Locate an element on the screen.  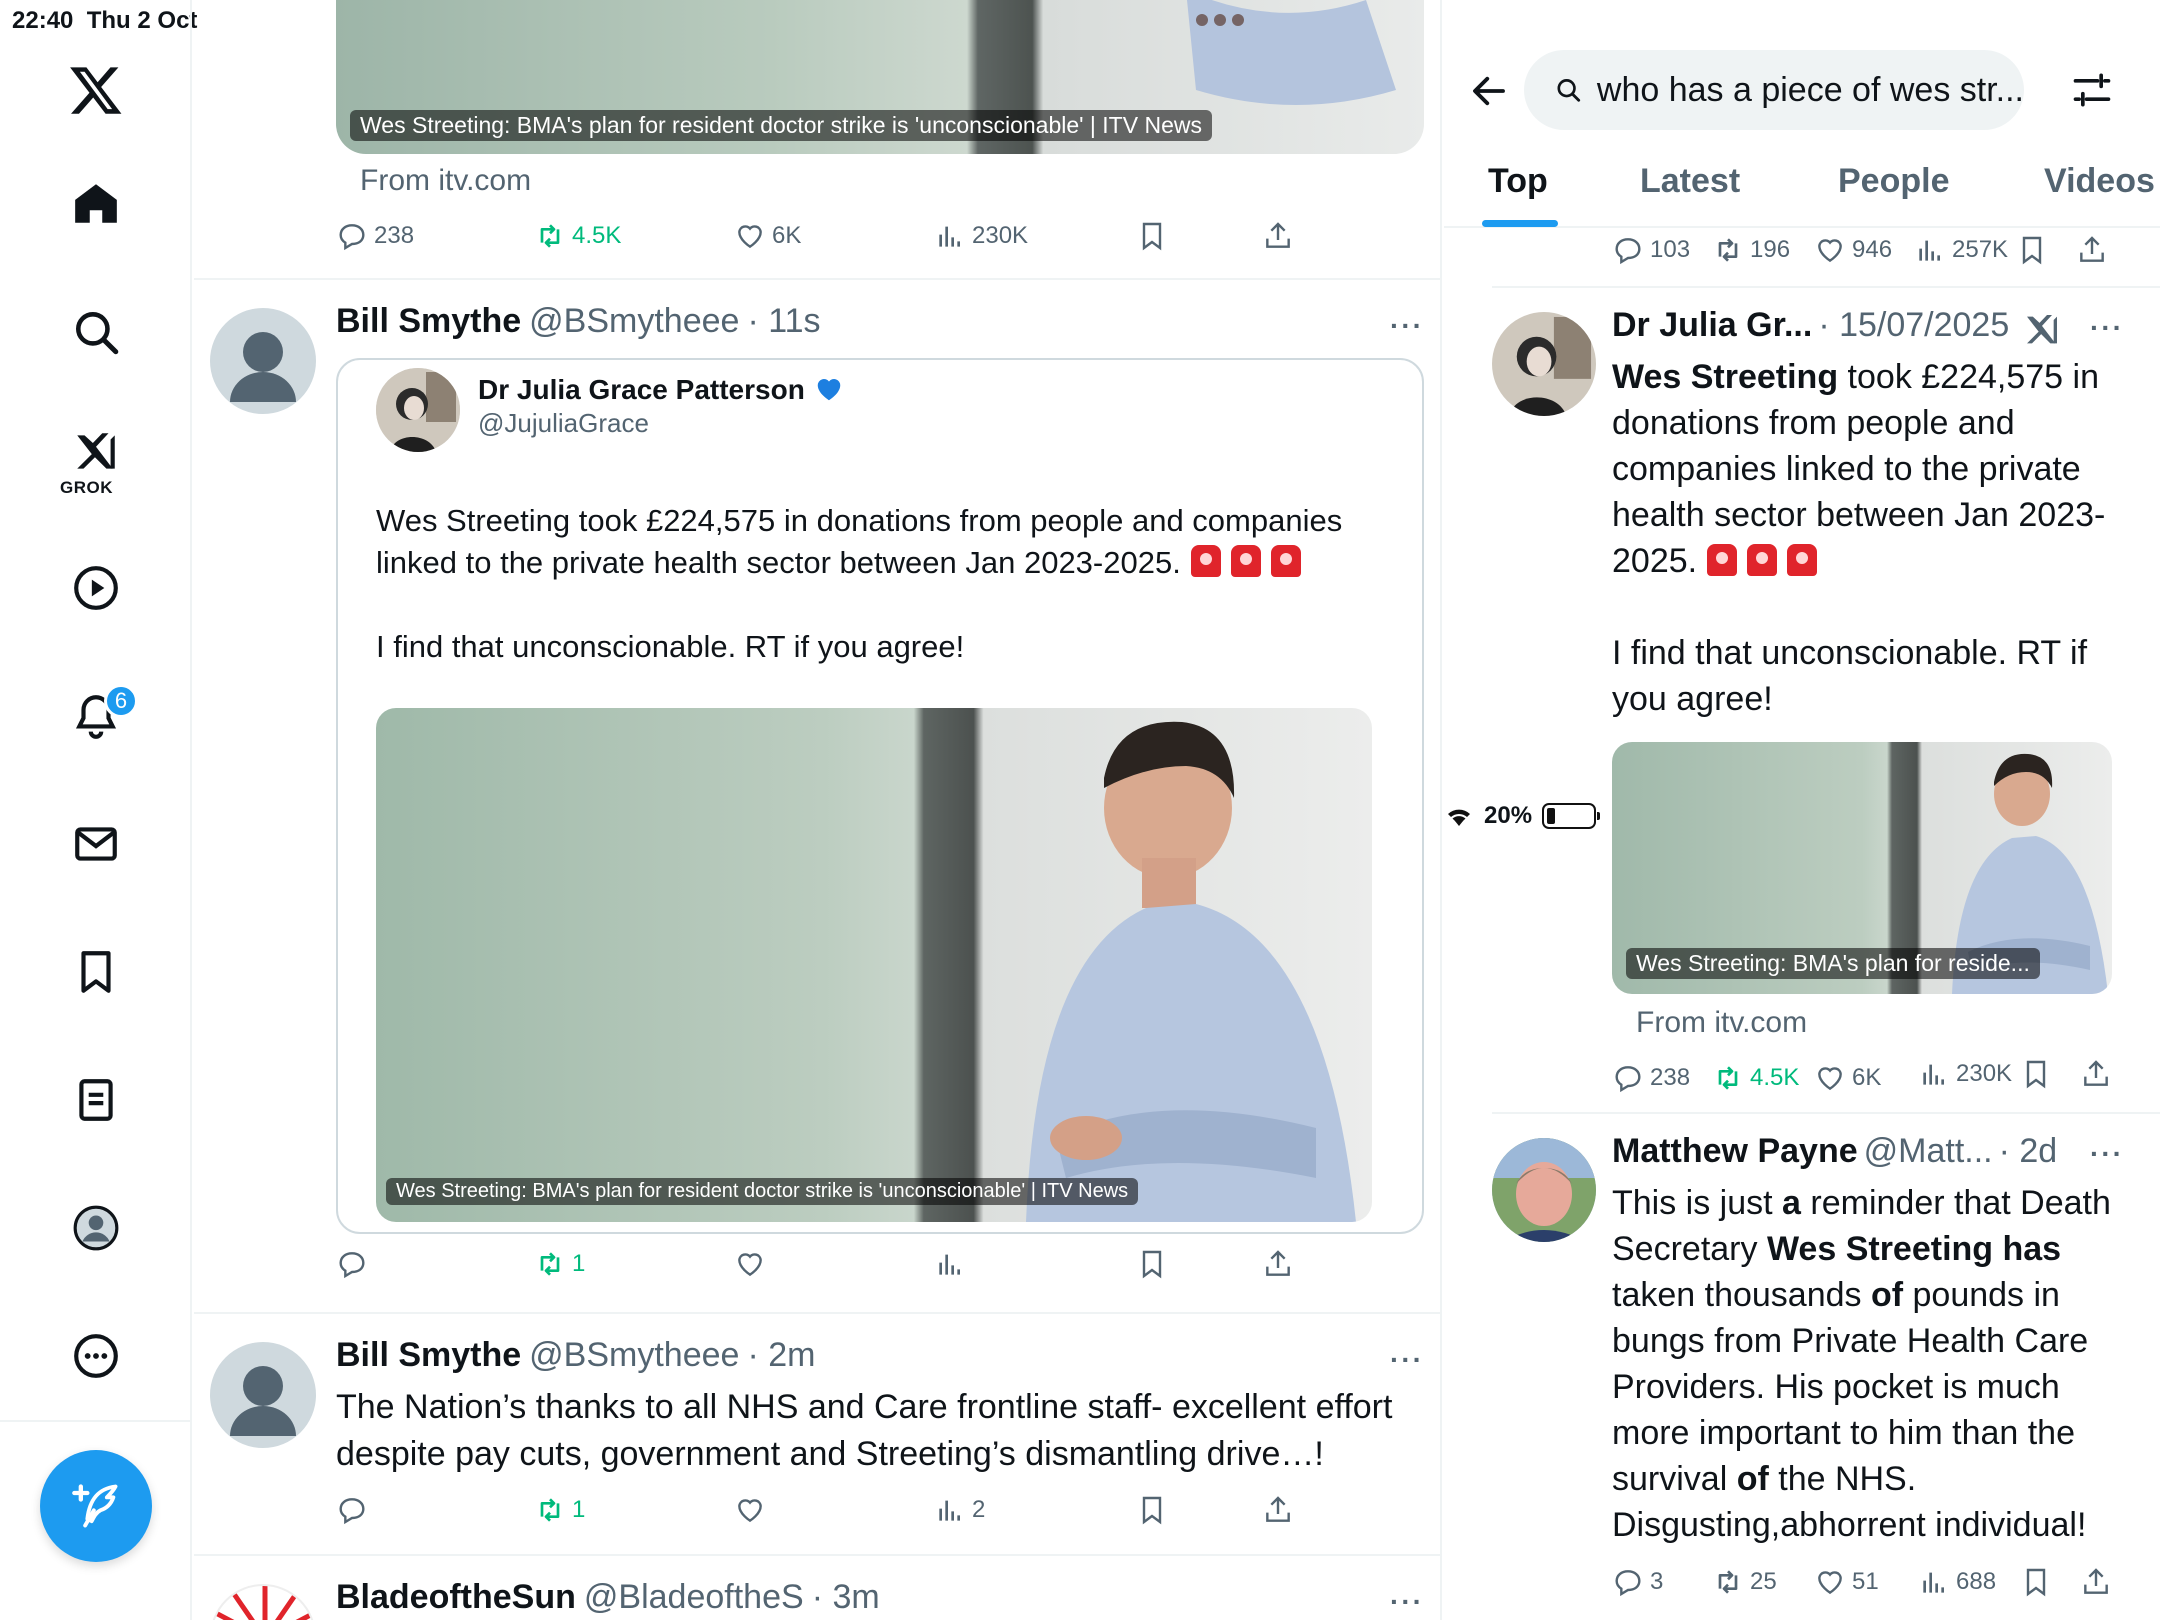
repost-button: 196 is located at coordinates (1751, 250).